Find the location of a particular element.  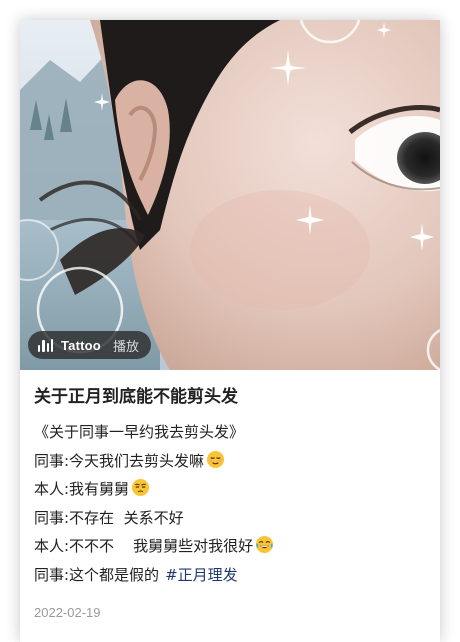

post-line: 本人:不不不 我舅舅些对我很好 is located at coordinates (230, 546).